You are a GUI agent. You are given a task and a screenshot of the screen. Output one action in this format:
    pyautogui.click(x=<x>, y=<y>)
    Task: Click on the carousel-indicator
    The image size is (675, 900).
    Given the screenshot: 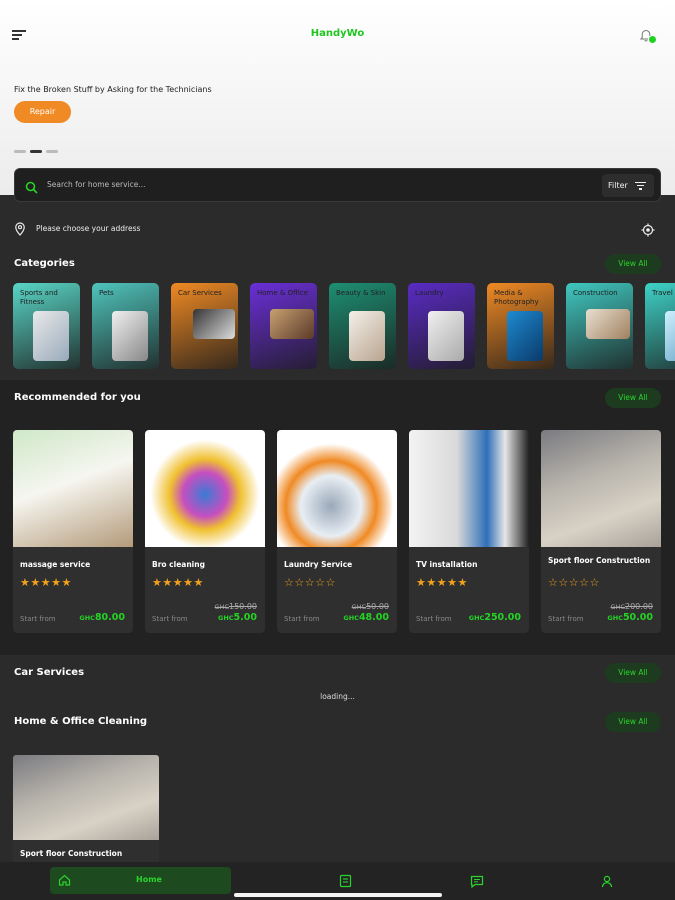 What is the action you would take?
    pyautogui.click(x=36, y=151)
    